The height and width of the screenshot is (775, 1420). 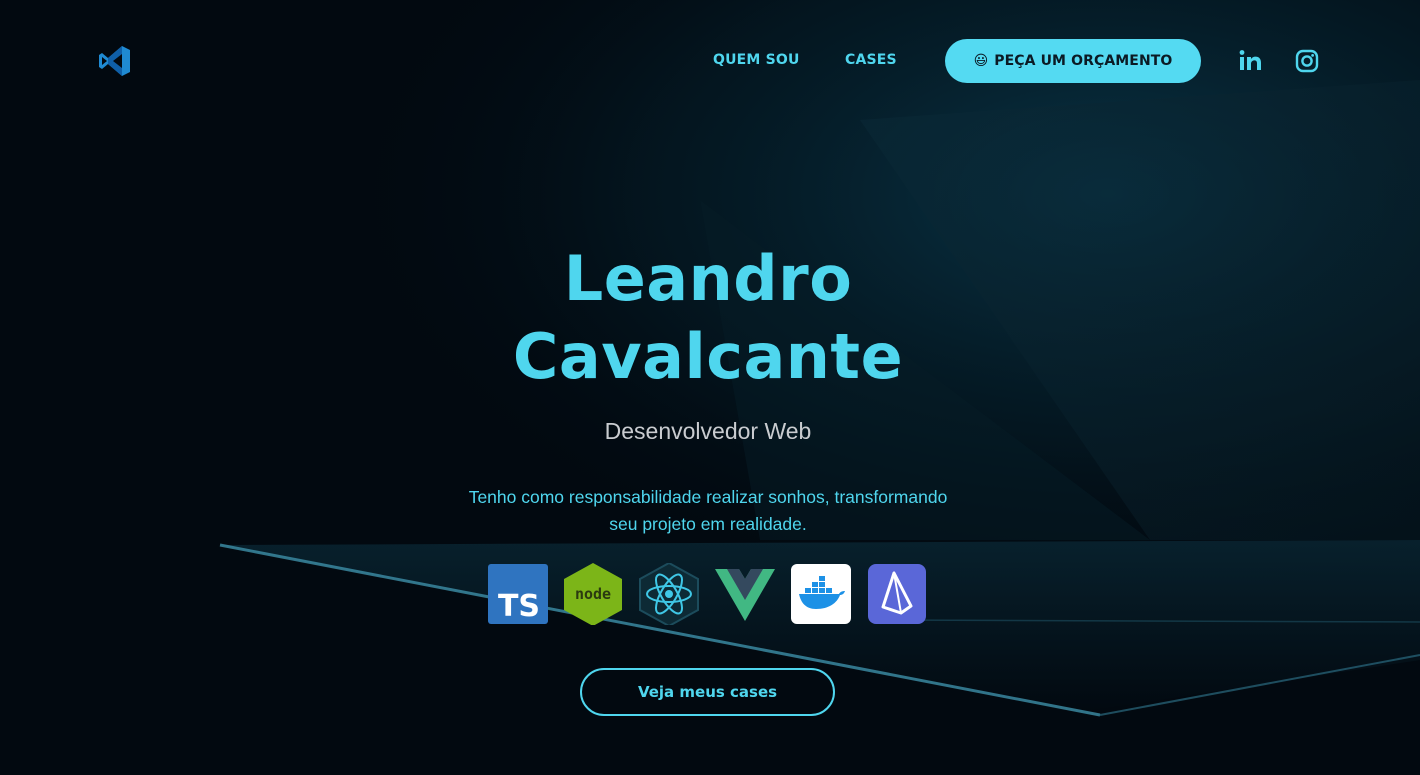 I want to click on hero-name-first: Leandro, so click(x=708, y=278).